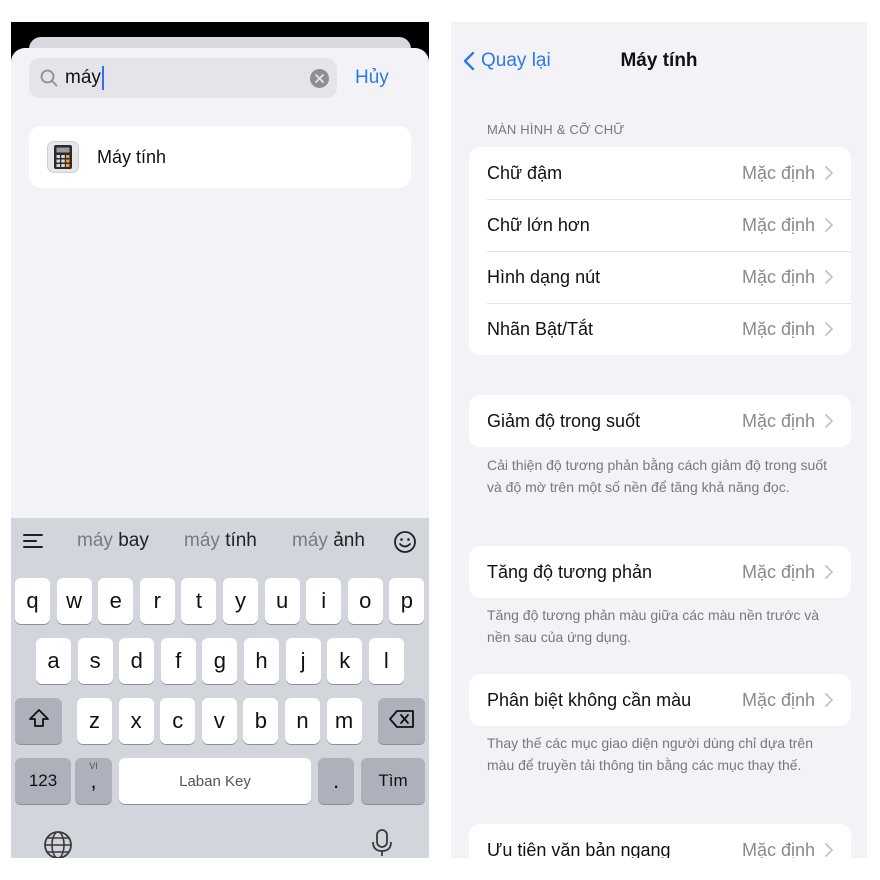 The width and height of the screenshot is (880, 880). I want to click on prefer-horizontal-group: Ưu tiên văn bản ngang Mặc định, so click(660, 841).